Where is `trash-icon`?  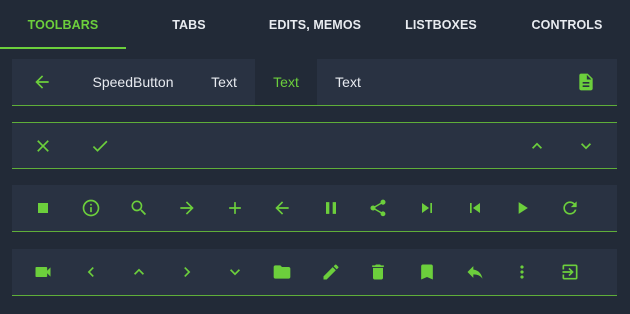 trash-icon is located at coordinates (378, 272).